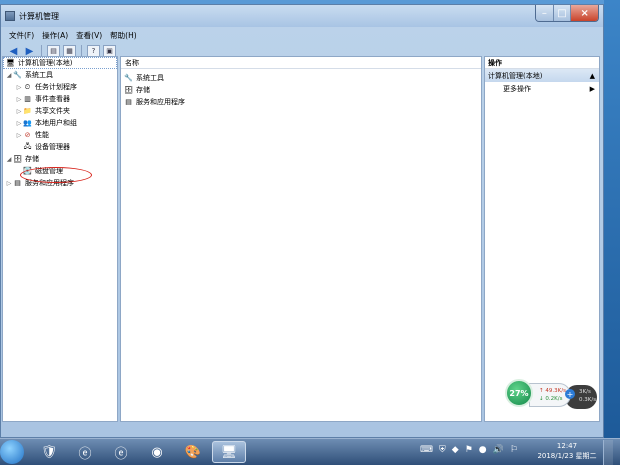  Describe the element at coordinates (32, 159) in the screenshot. I see `tree-item-label: 存储` at that location.